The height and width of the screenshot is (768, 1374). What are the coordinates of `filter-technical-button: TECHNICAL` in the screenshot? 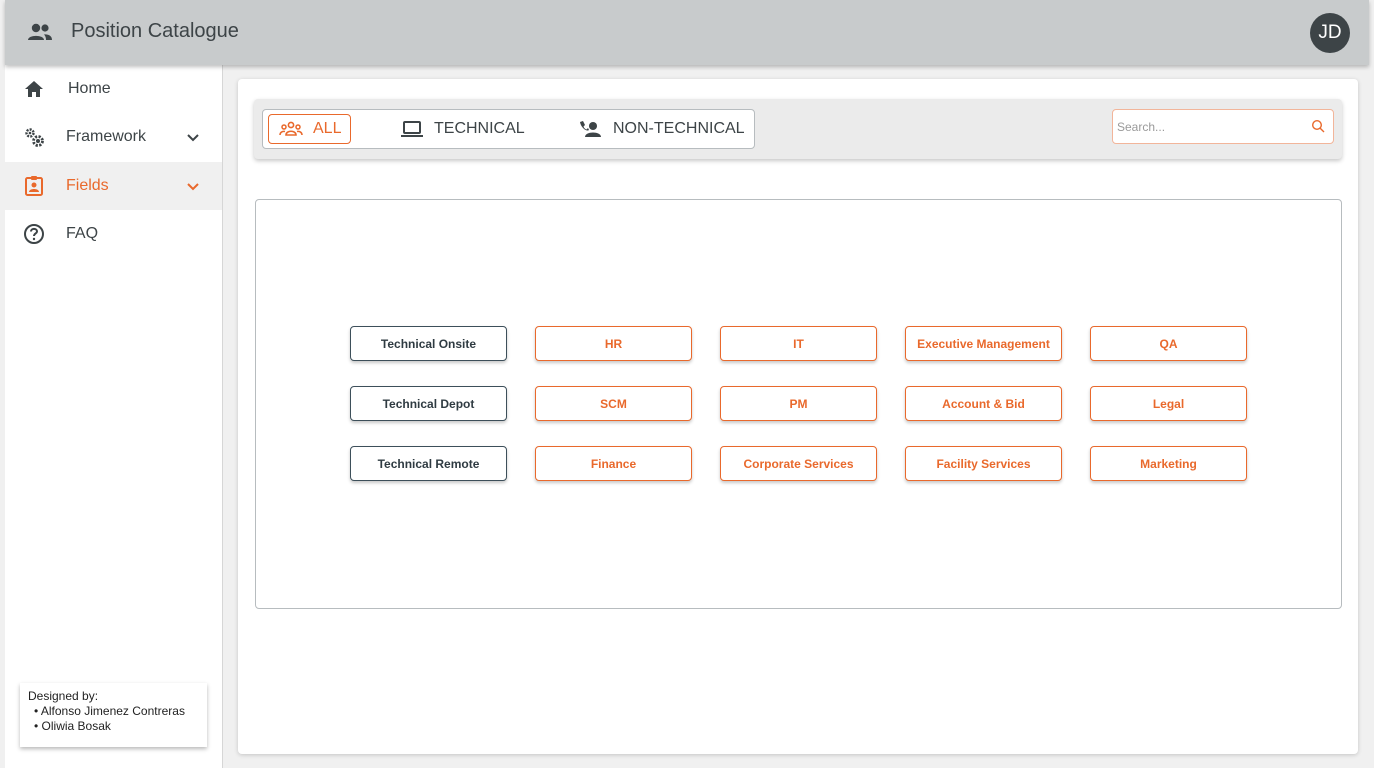 It's located at (470, 129).